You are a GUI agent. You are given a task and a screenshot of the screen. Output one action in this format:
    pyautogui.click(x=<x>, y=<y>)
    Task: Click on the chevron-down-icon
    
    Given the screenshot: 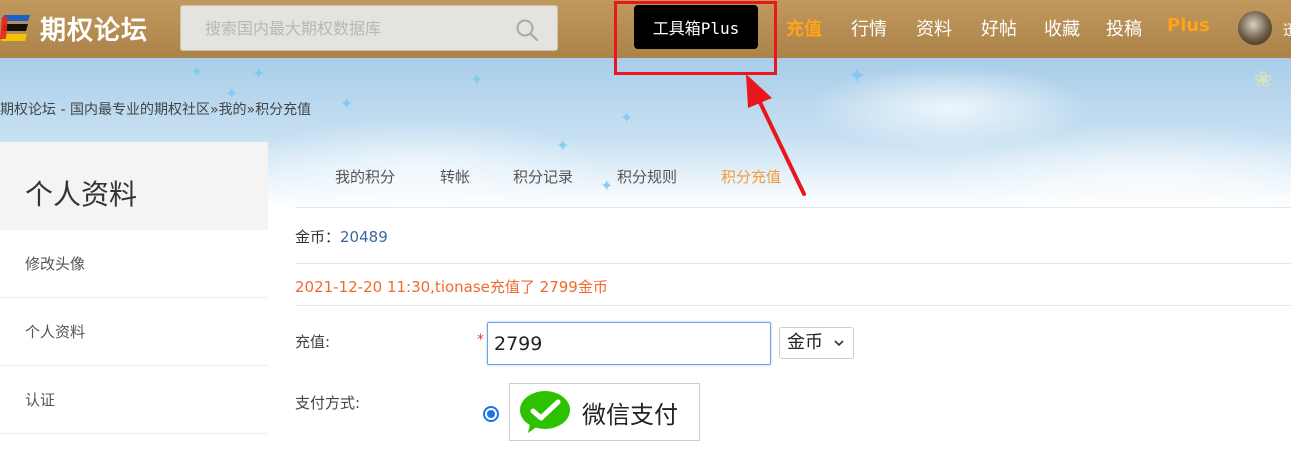 What is the action you would take?
    pyautogui.click(x=839, y=343)
    